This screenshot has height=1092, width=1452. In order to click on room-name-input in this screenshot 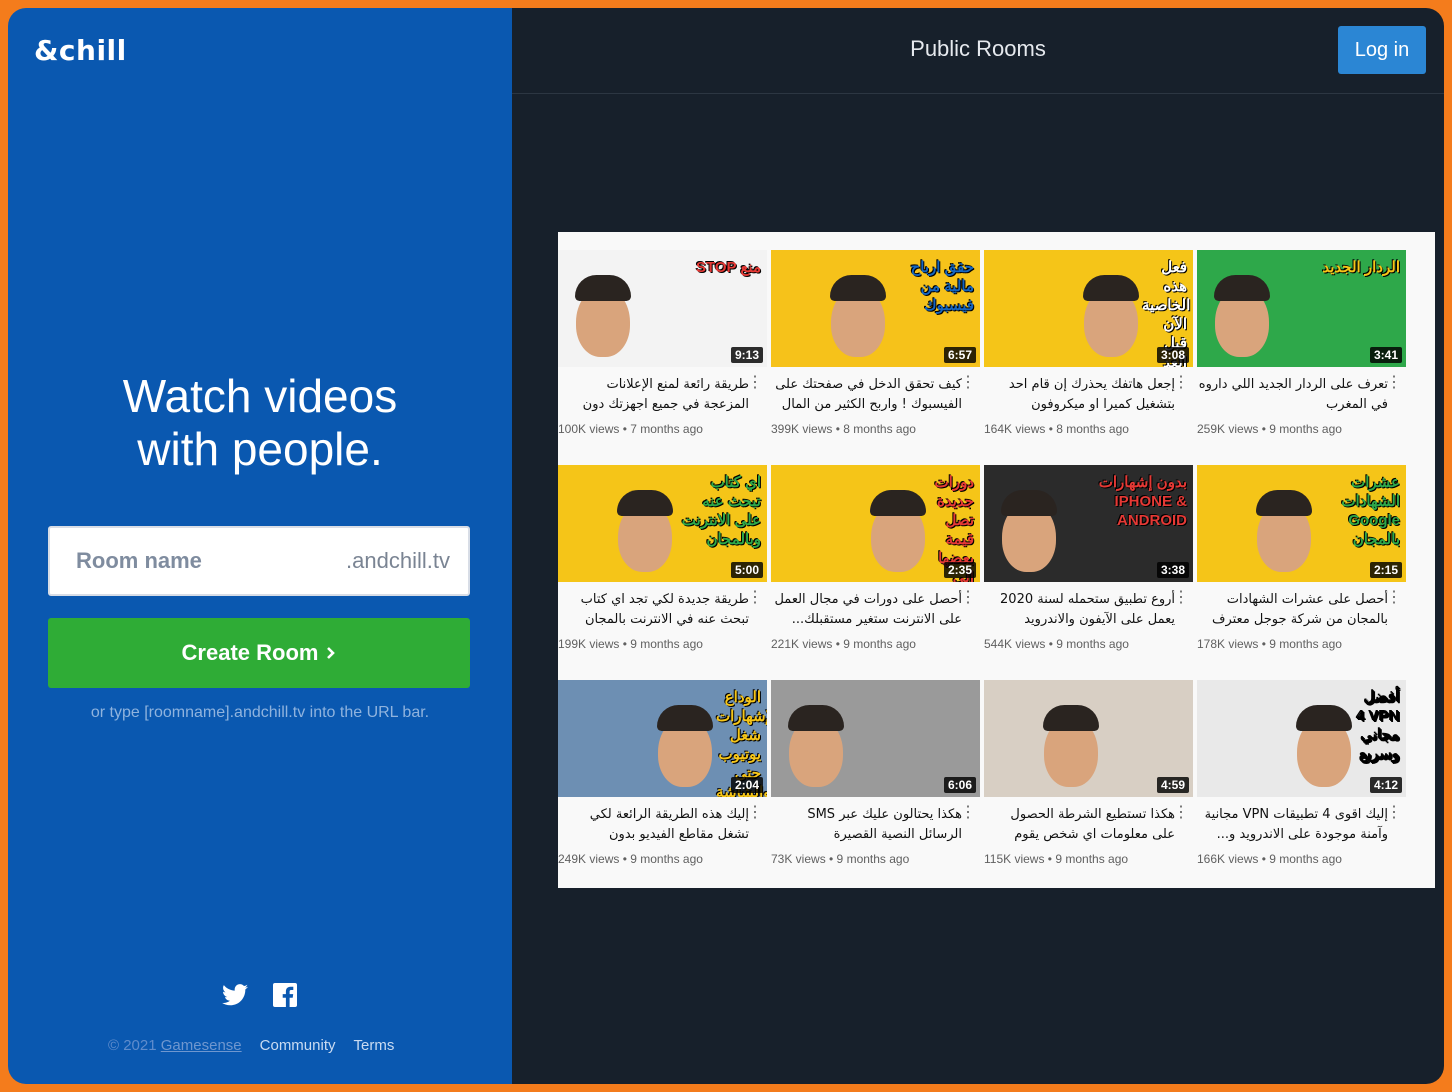, I will do `click(186, 561)`.